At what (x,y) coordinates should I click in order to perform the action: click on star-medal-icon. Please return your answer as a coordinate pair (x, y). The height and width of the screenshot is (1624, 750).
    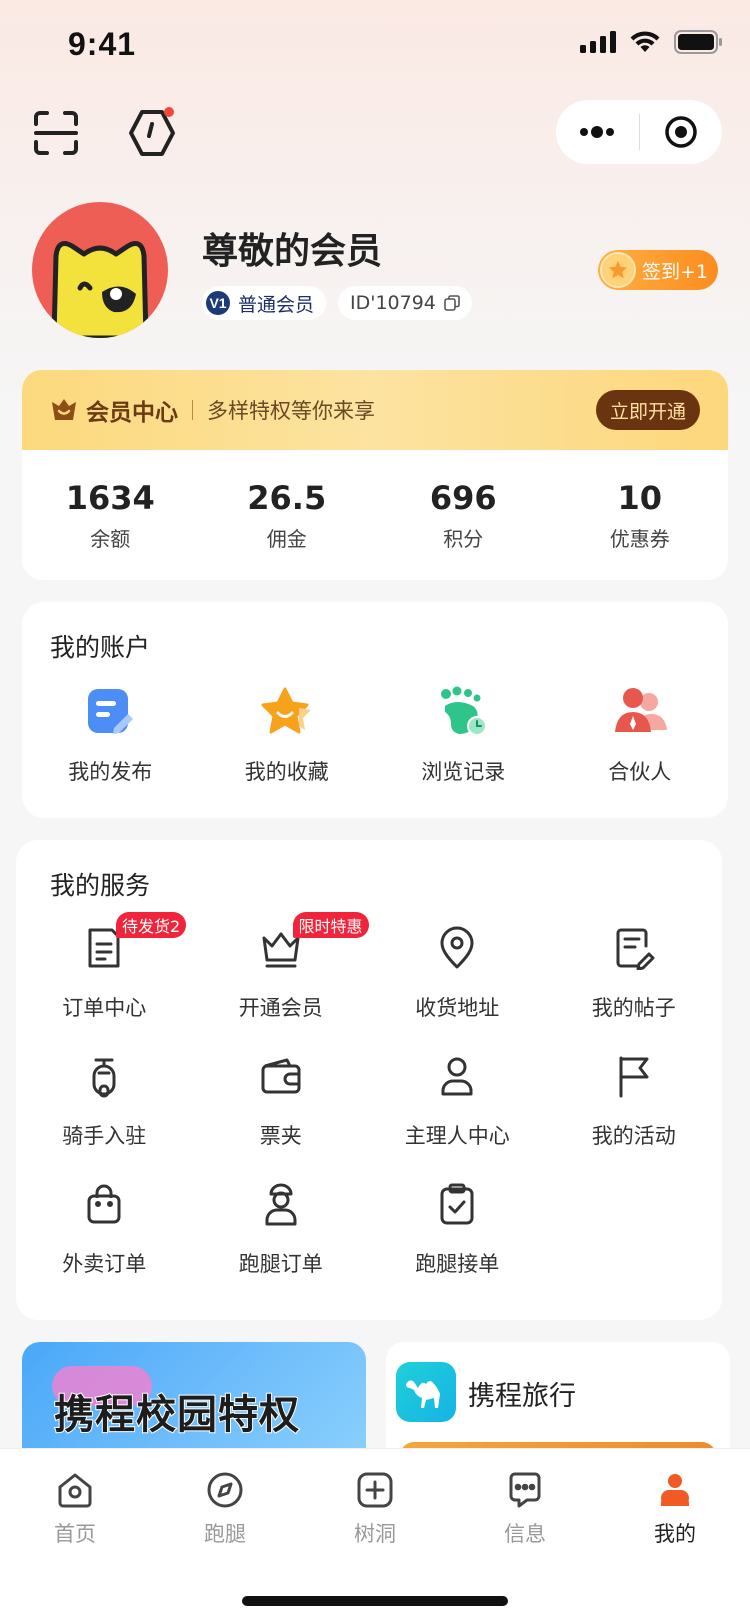
    Looking at the image, I should click on (618, 270).